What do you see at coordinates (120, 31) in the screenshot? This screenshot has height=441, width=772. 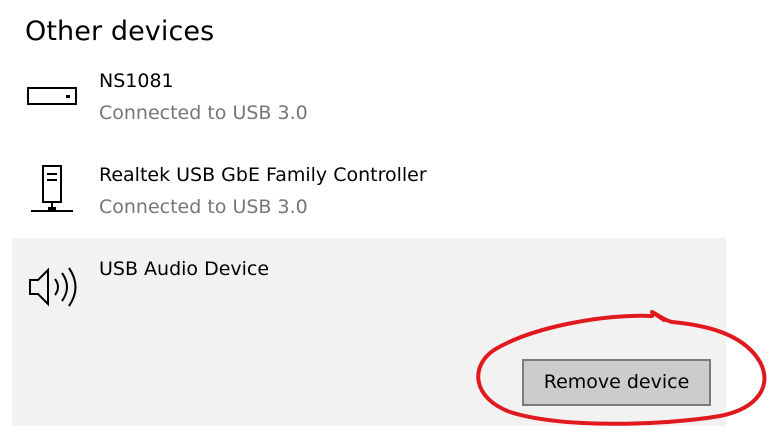 I see `section-title: Other devices` at bounding box center [120, 31].